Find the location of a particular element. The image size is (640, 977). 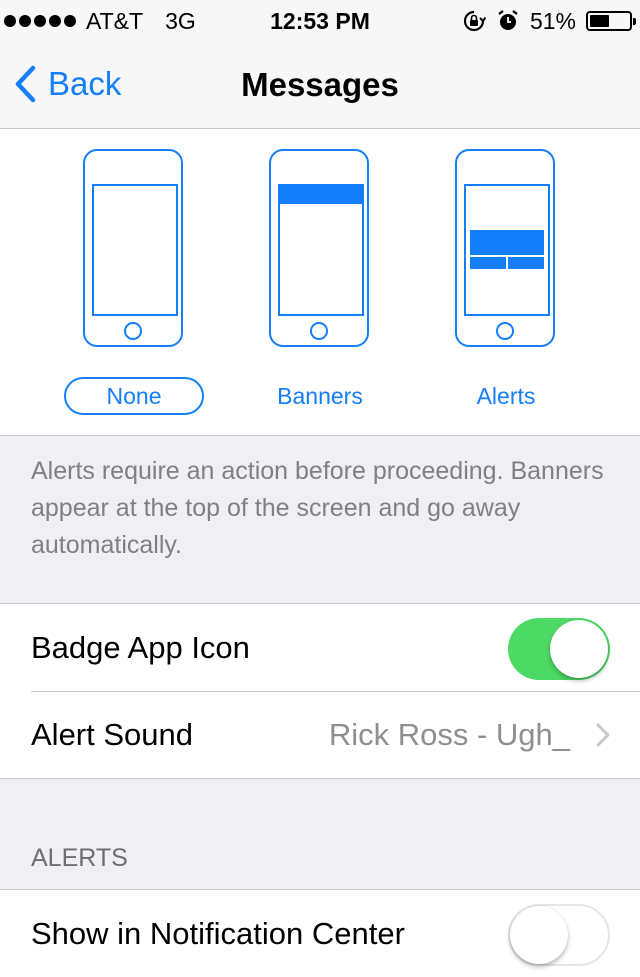

notification-center-row: Show in Notification Center is located at coordinates (320, 933).